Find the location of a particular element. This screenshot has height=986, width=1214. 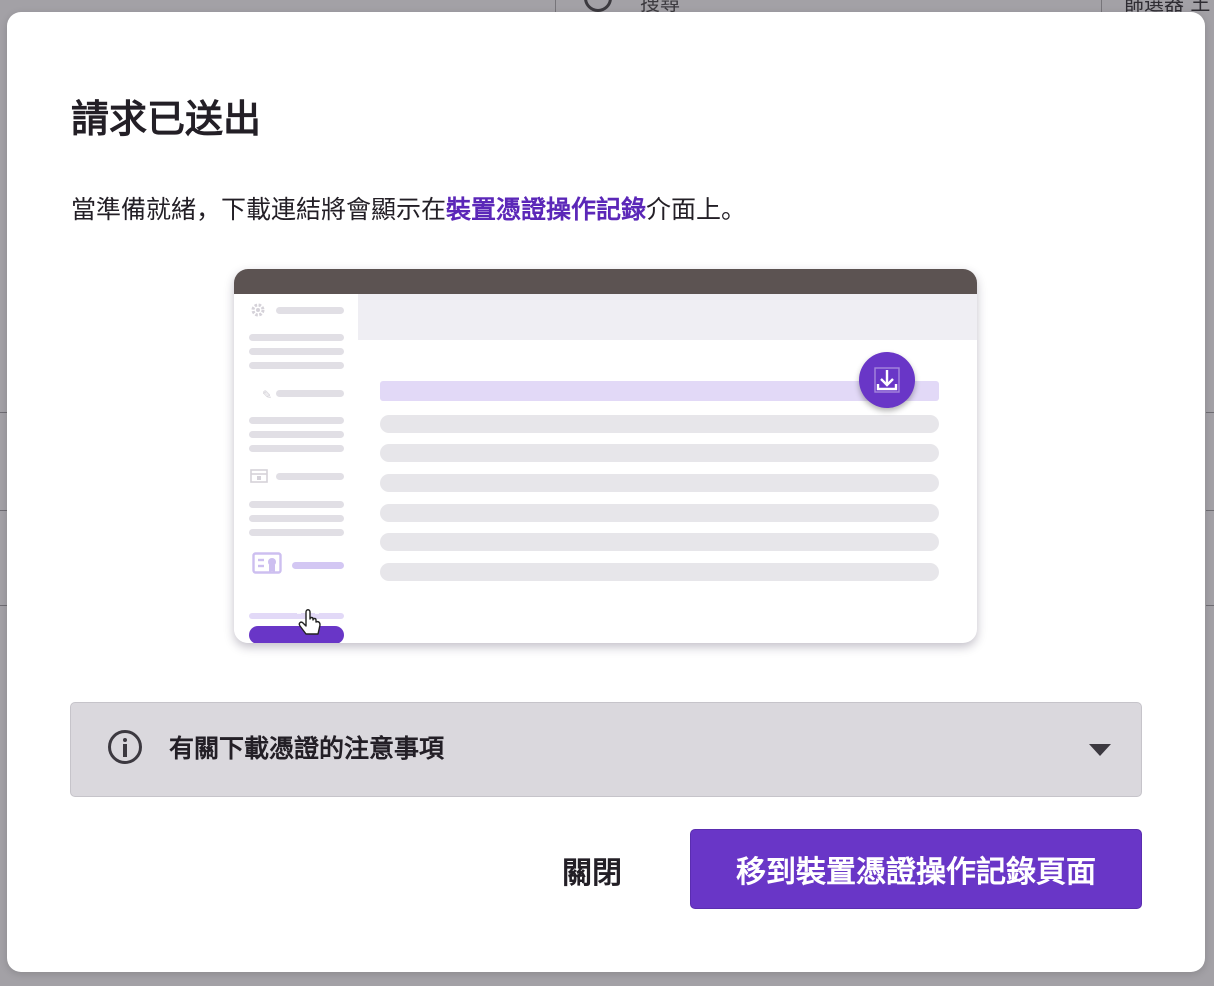

download-notes-accordion: 有關下載憑證的注意事項 is located at coordinates (606, 749).